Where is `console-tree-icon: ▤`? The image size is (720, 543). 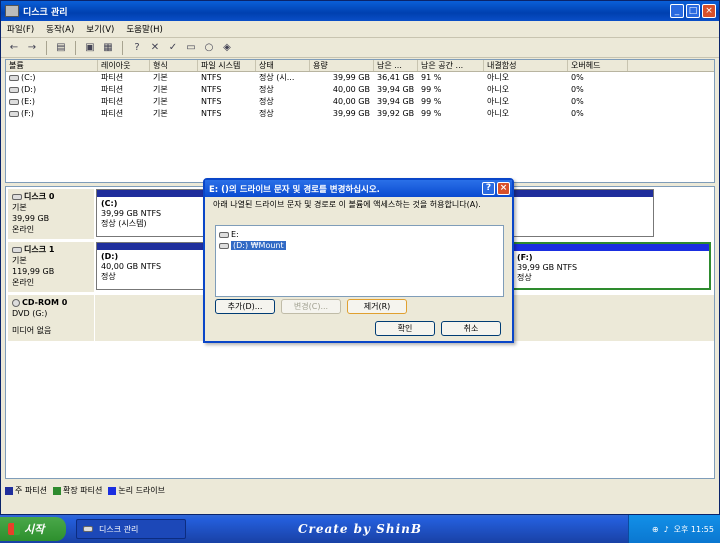 console-tree-icon: ▤ is located at coordinates (61, 48).